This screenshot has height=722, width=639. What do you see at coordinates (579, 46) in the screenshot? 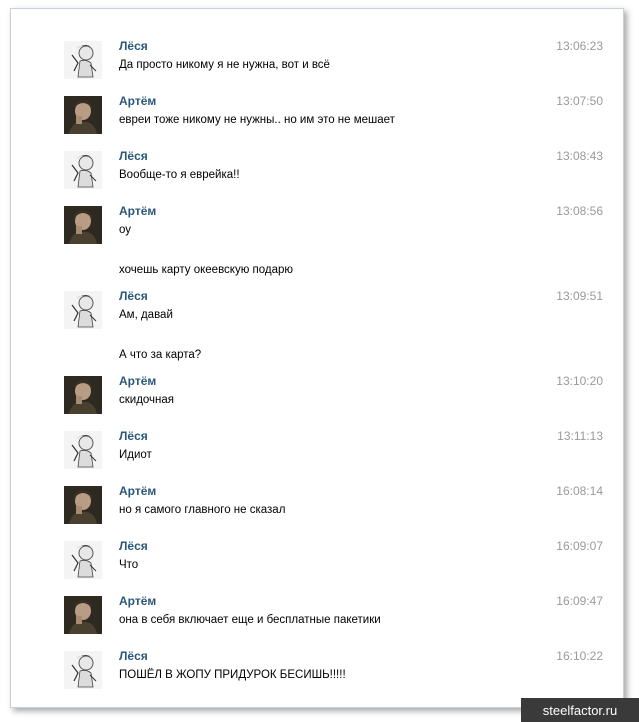
I see `message-time: 13:06:23` at bounding box center [579, 46].